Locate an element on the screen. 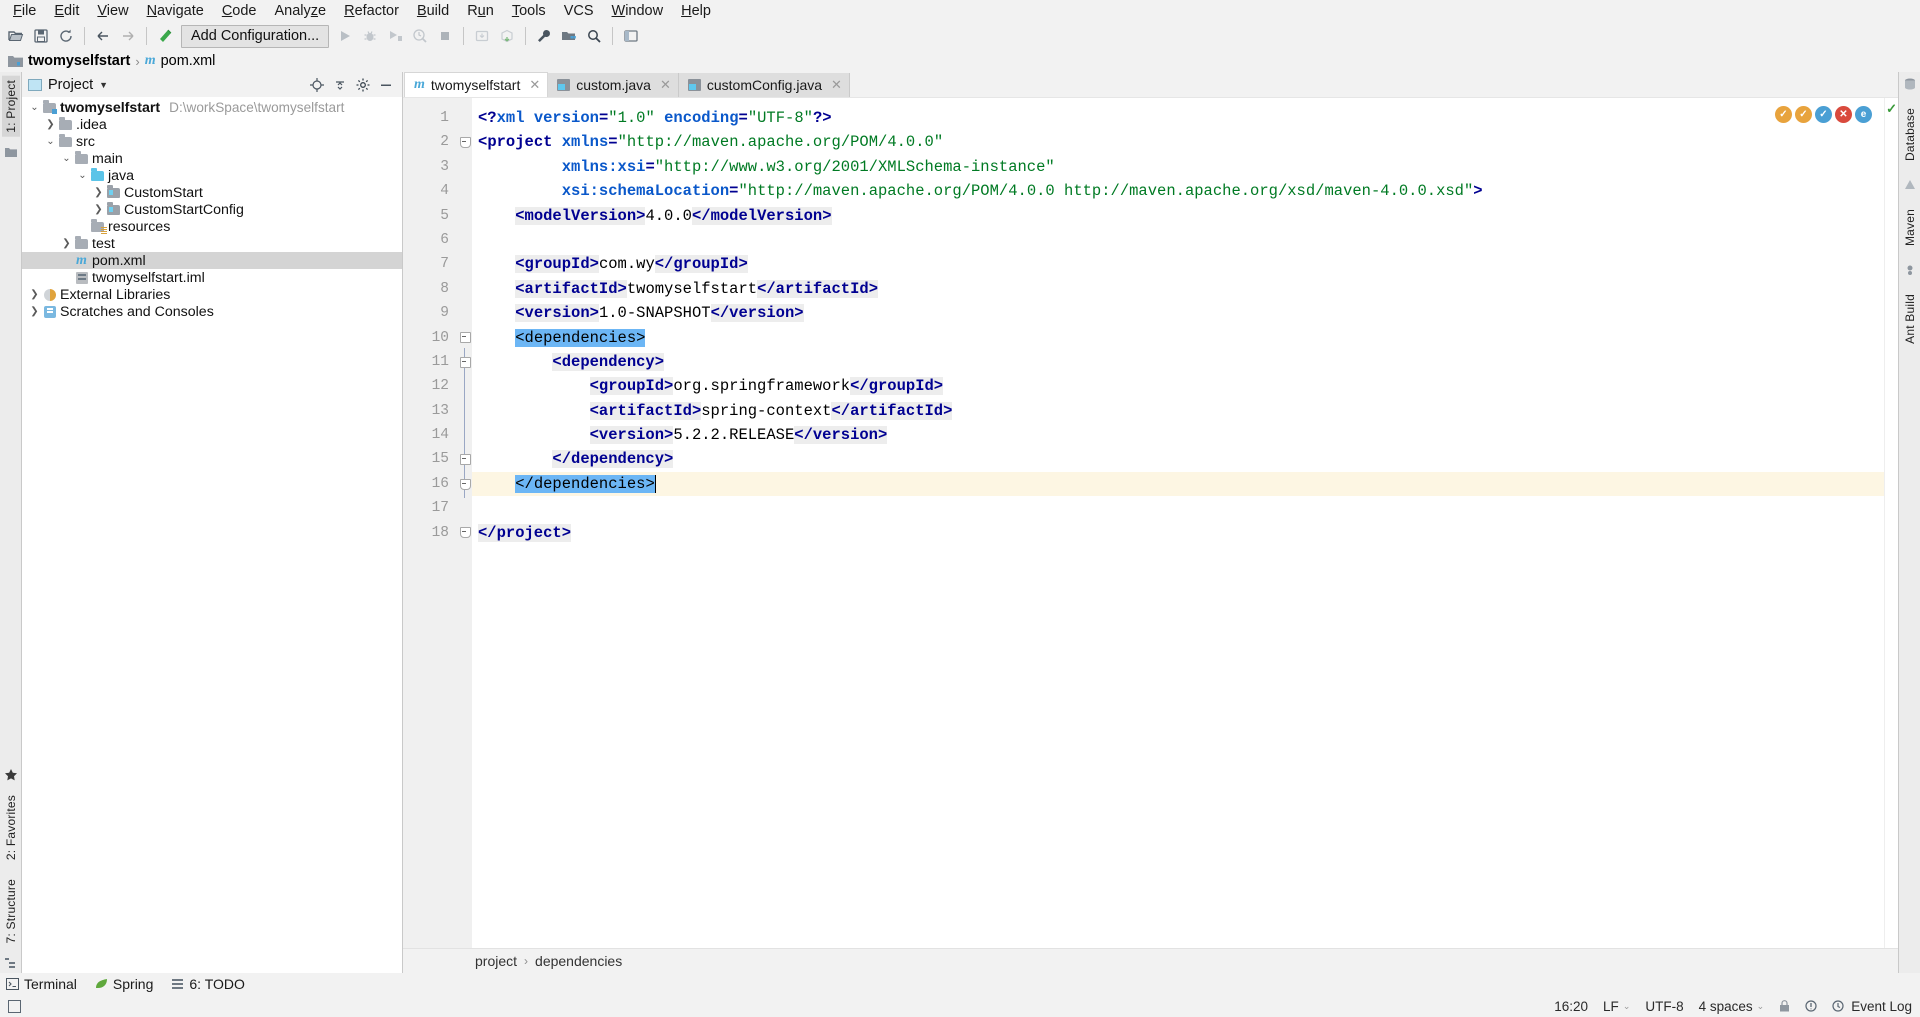 The image size is (1920, 1017). editor-tab-custom-java: custom.java ✕ is located at coordinates (613, 85).